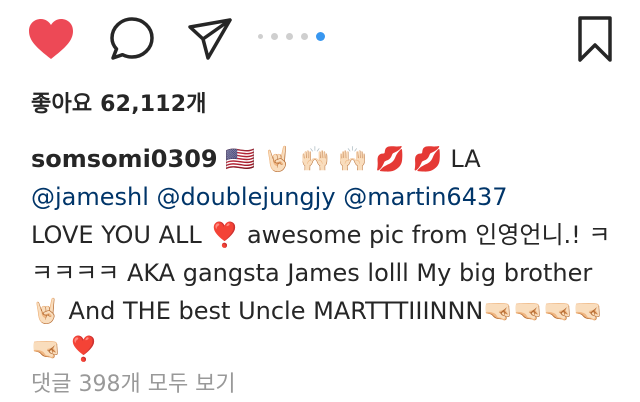 The image size is (640, 402). Describe the element at coordinates (246, 197) in the screenshot. I see `mention-link: @doublejungjy` at that location.